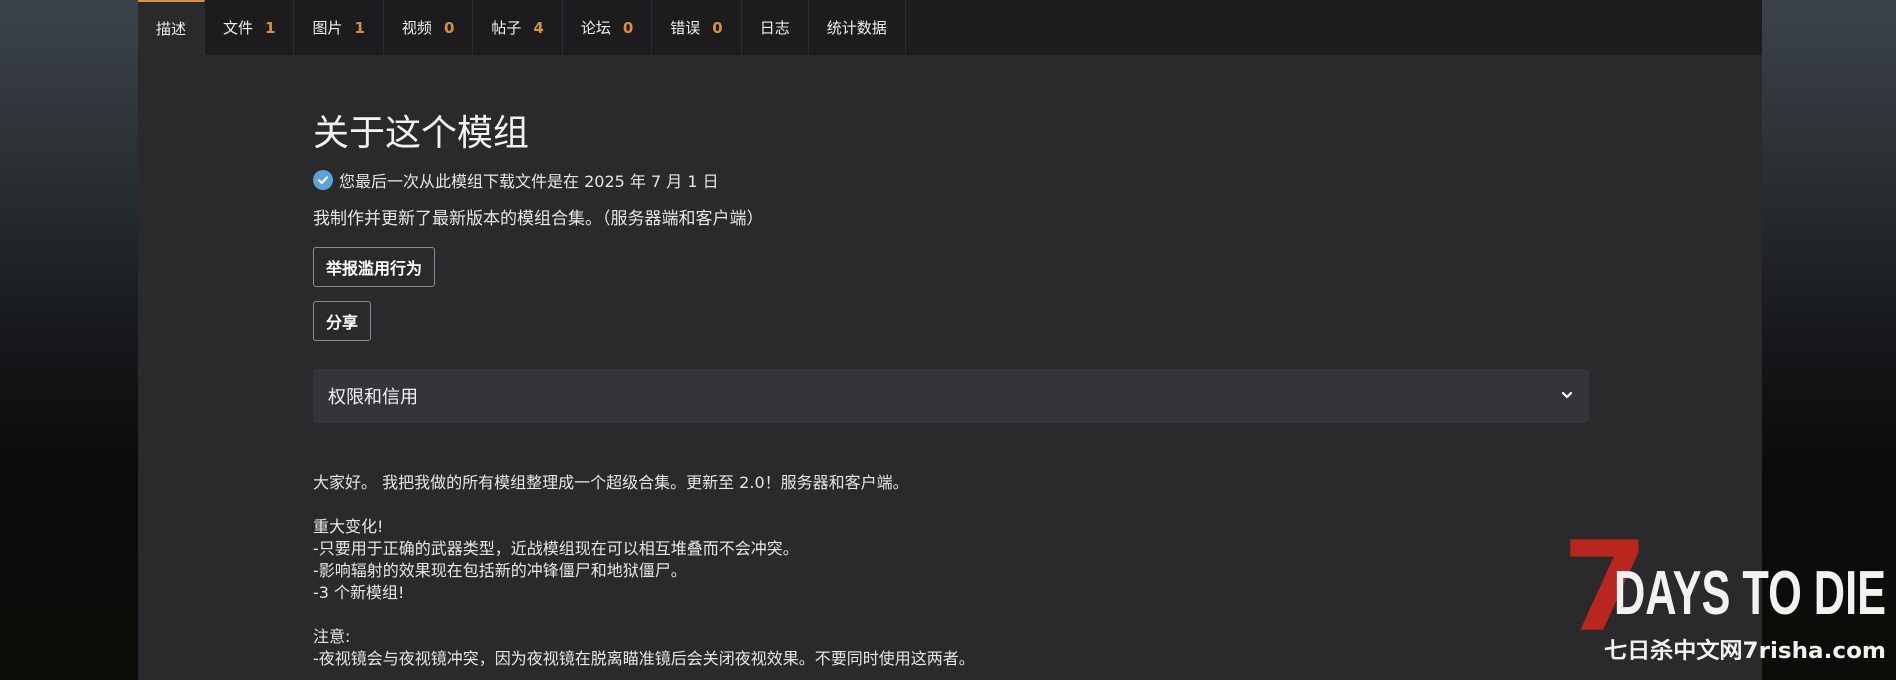 The height and width of the screenshot is (680, 1896). What do you see at coordinates (1567, 396) in the screenshot?
I see `chevron-down-icon` at bounding box center [1567, 396].